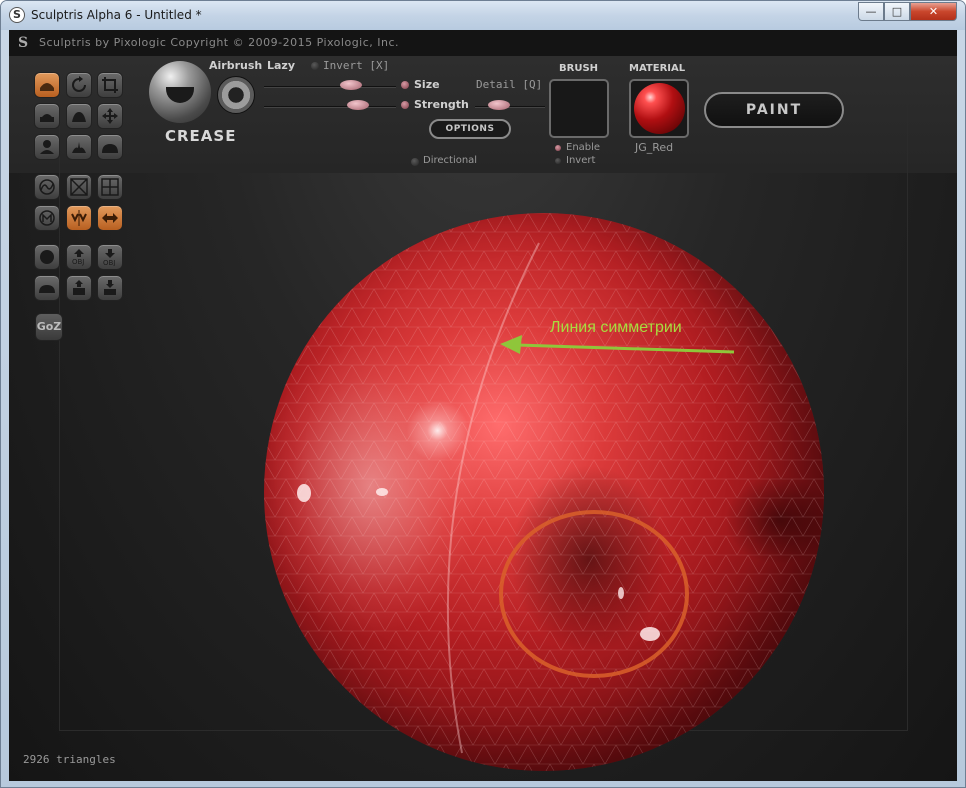  Describe the element at coordinates (23, 43) in the screenshot. I see `sculptris-logo-icon: S` at that location.